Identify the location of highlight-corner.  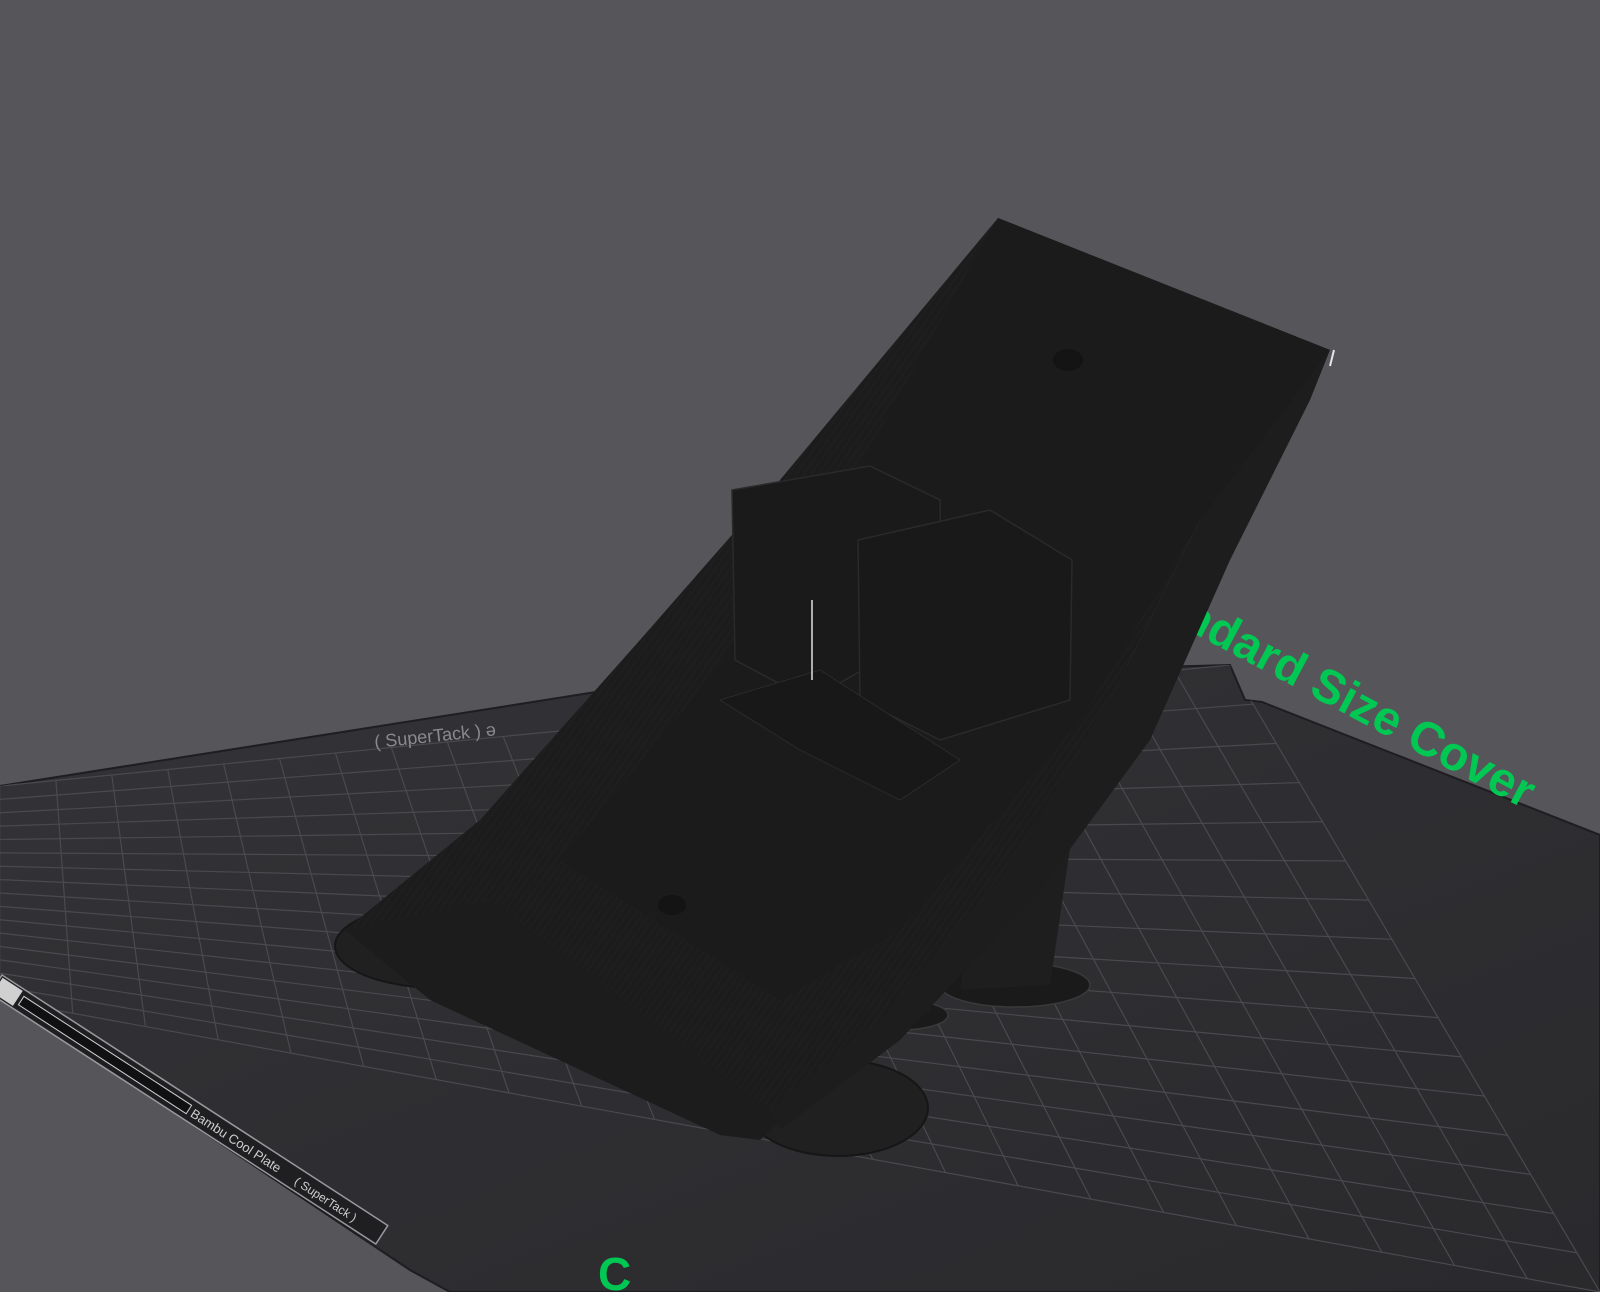
(1332, 358).